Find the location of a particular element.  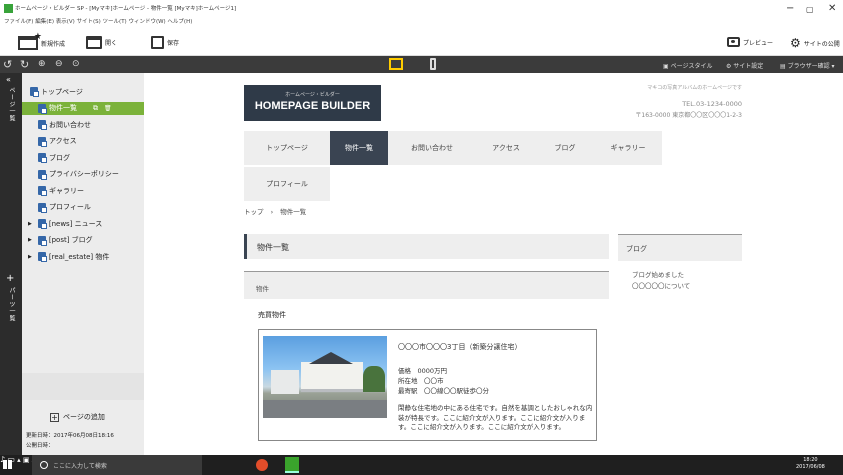

page-list-tab: ページ一覧 is located at coordinates (11, 104).